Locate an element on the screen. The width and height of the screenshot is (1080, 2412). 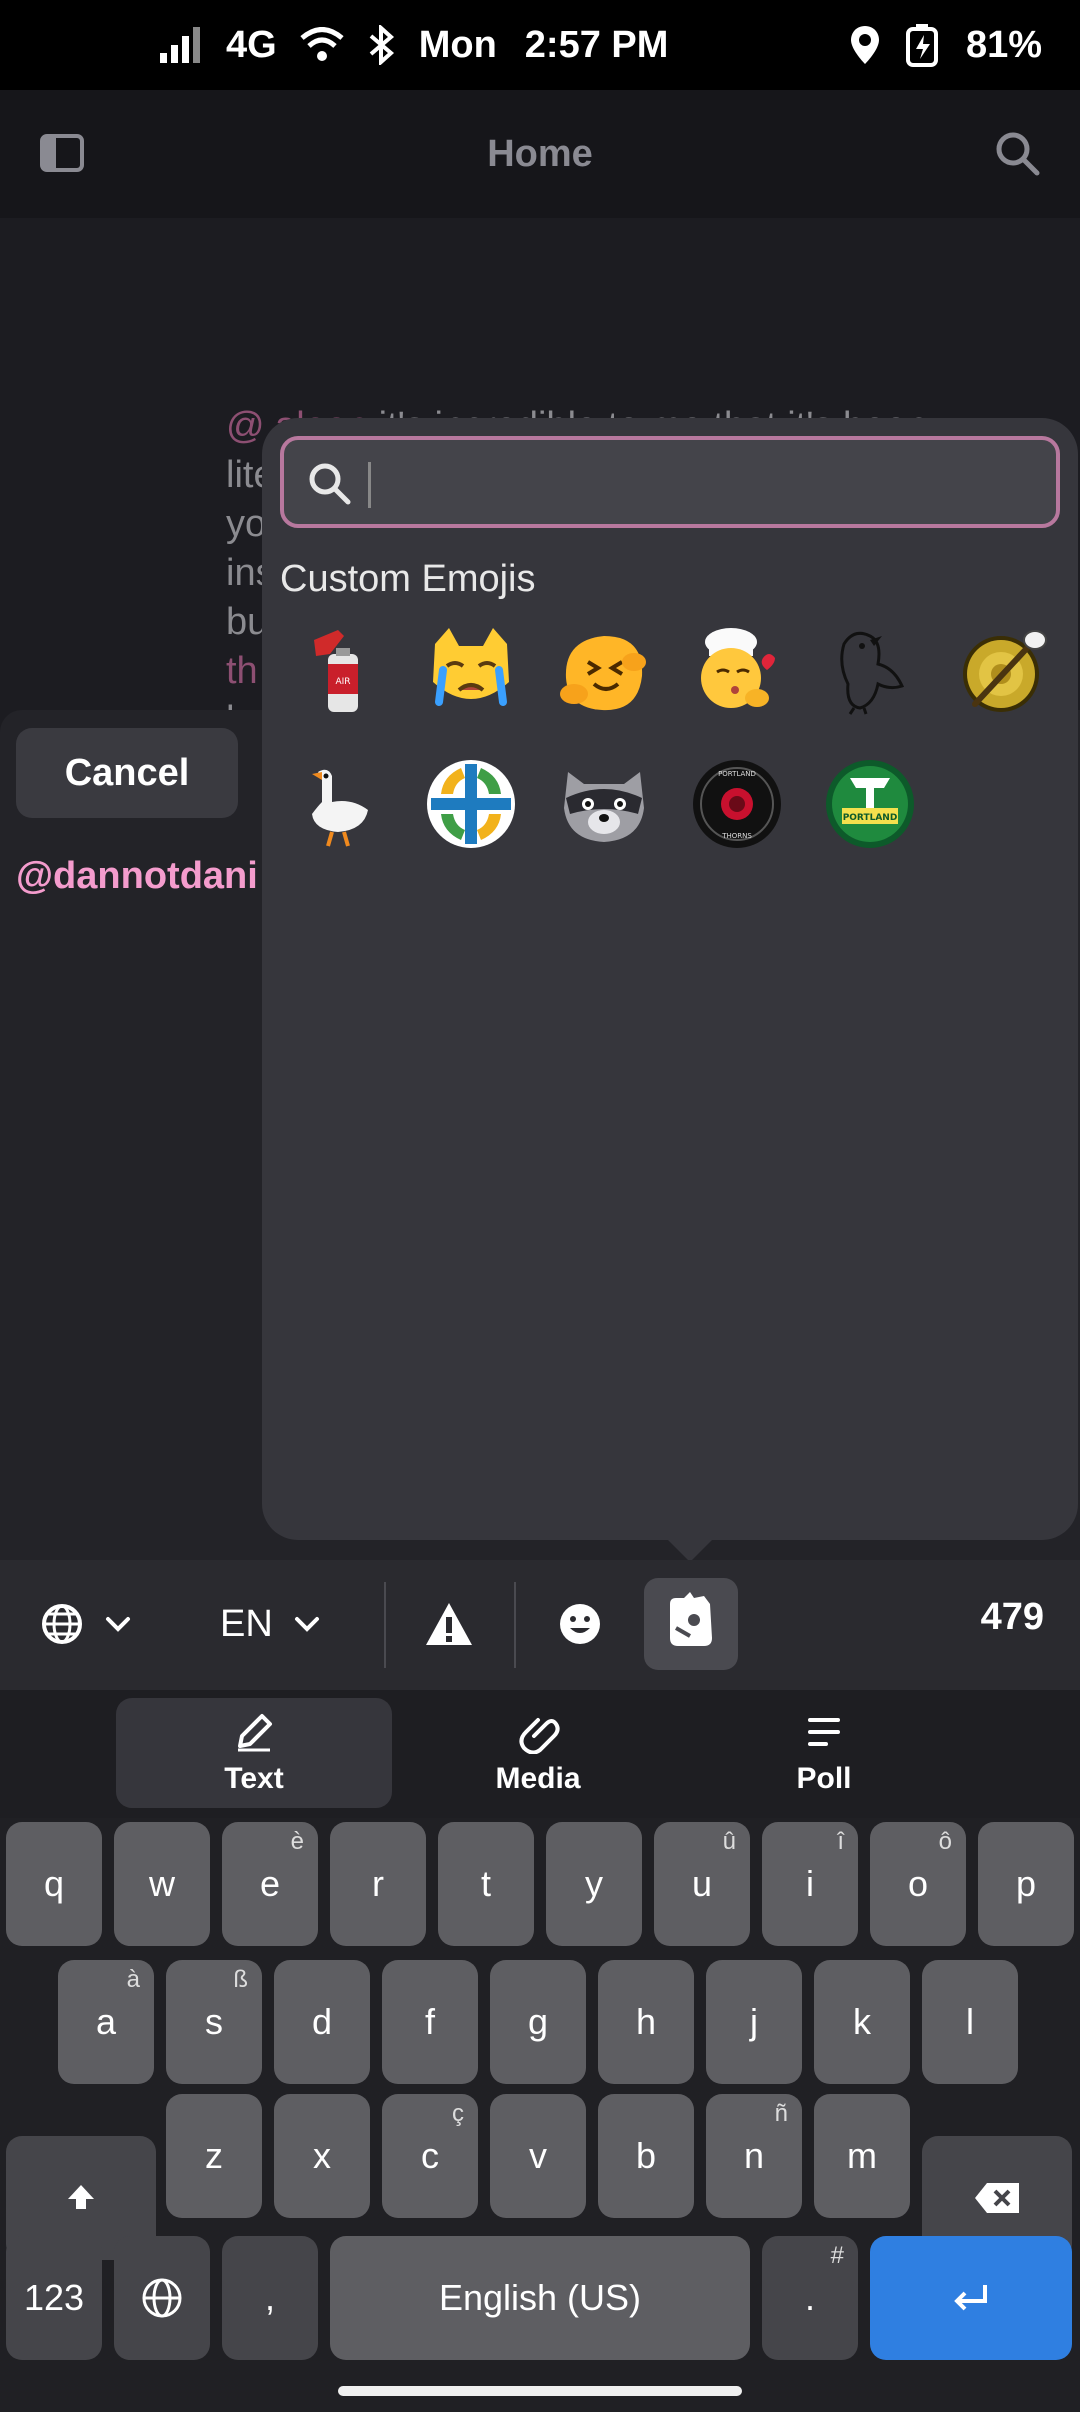
language-switch-key is located at coordinates (162, 2298).